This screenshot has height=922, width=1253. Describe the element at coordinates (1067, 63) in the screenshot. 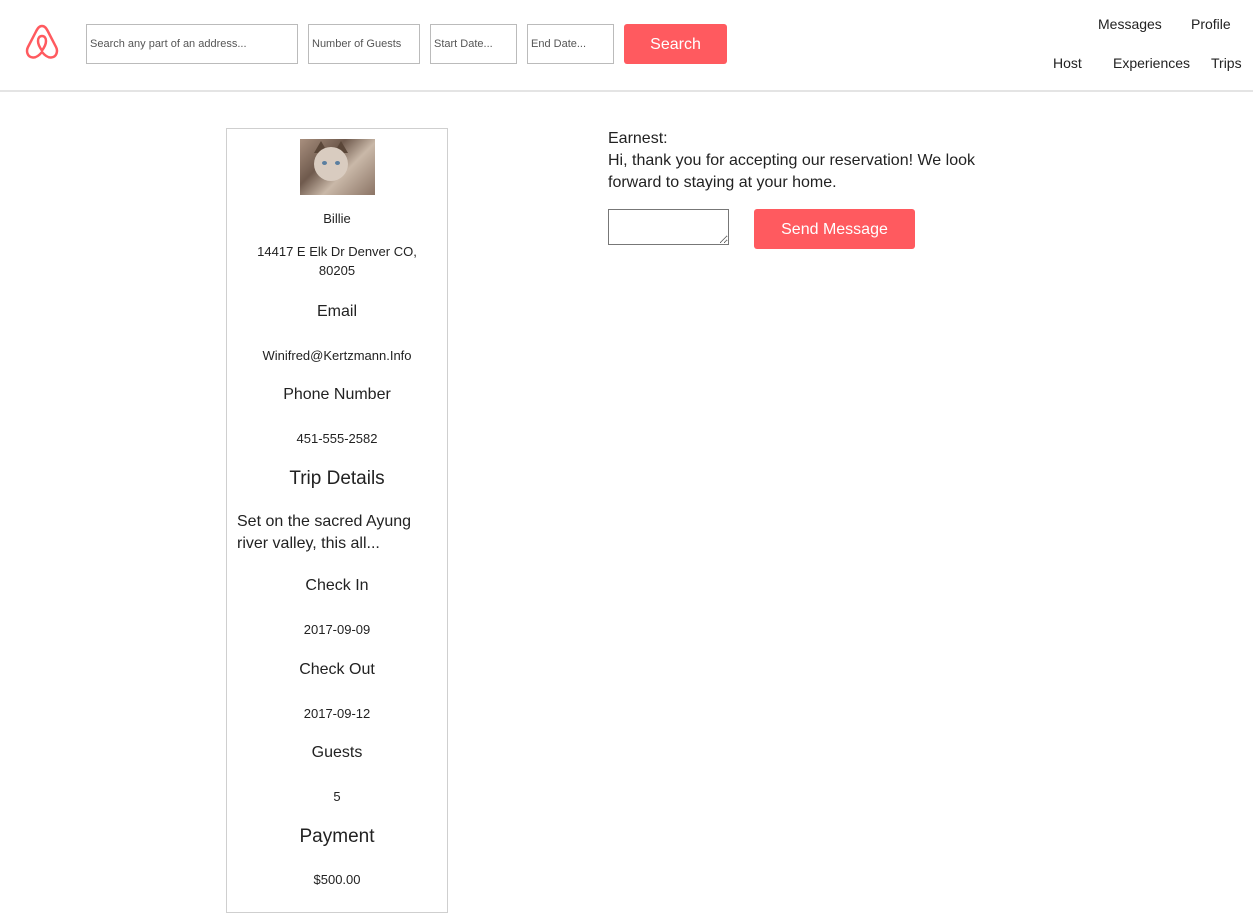

I see `nav-host-link: Host` at that location.